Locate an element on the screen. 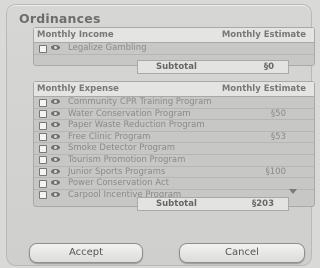 The image size is (320, 268). expense-subtotal-label: Subtotal is located at coordinates (176, 204).